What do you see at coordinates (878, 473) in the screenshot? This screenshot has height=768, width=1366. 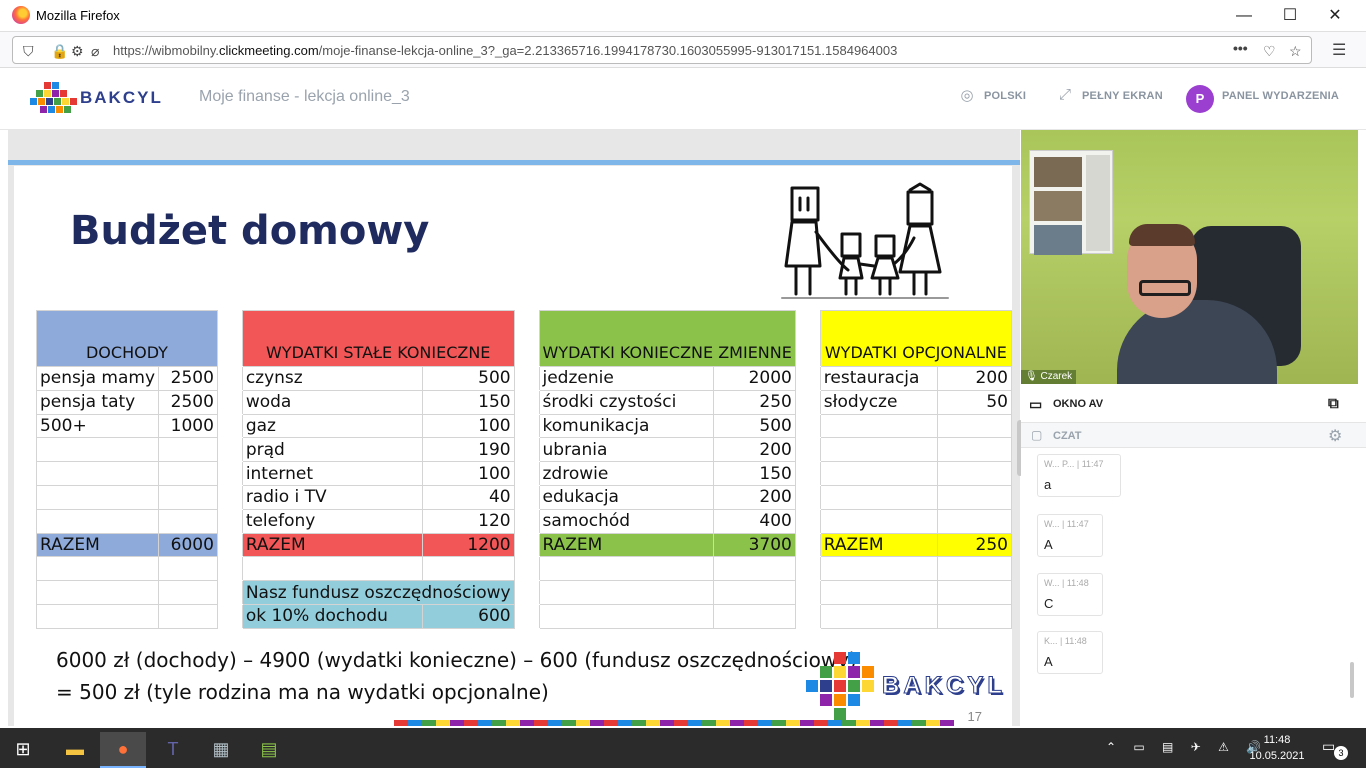 I see `optional-item-label` at bounding box center [878, 473].